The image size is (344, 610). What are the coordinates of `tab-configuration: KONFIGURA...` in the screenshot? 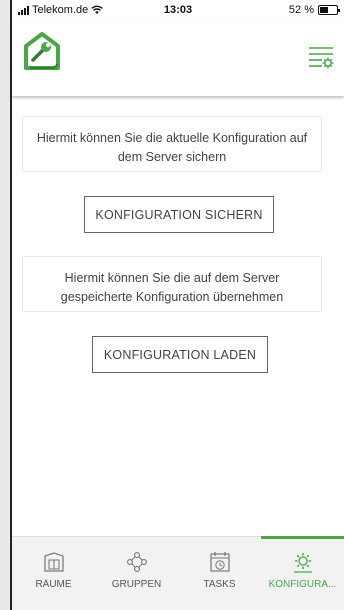 It's located at (302, 573).